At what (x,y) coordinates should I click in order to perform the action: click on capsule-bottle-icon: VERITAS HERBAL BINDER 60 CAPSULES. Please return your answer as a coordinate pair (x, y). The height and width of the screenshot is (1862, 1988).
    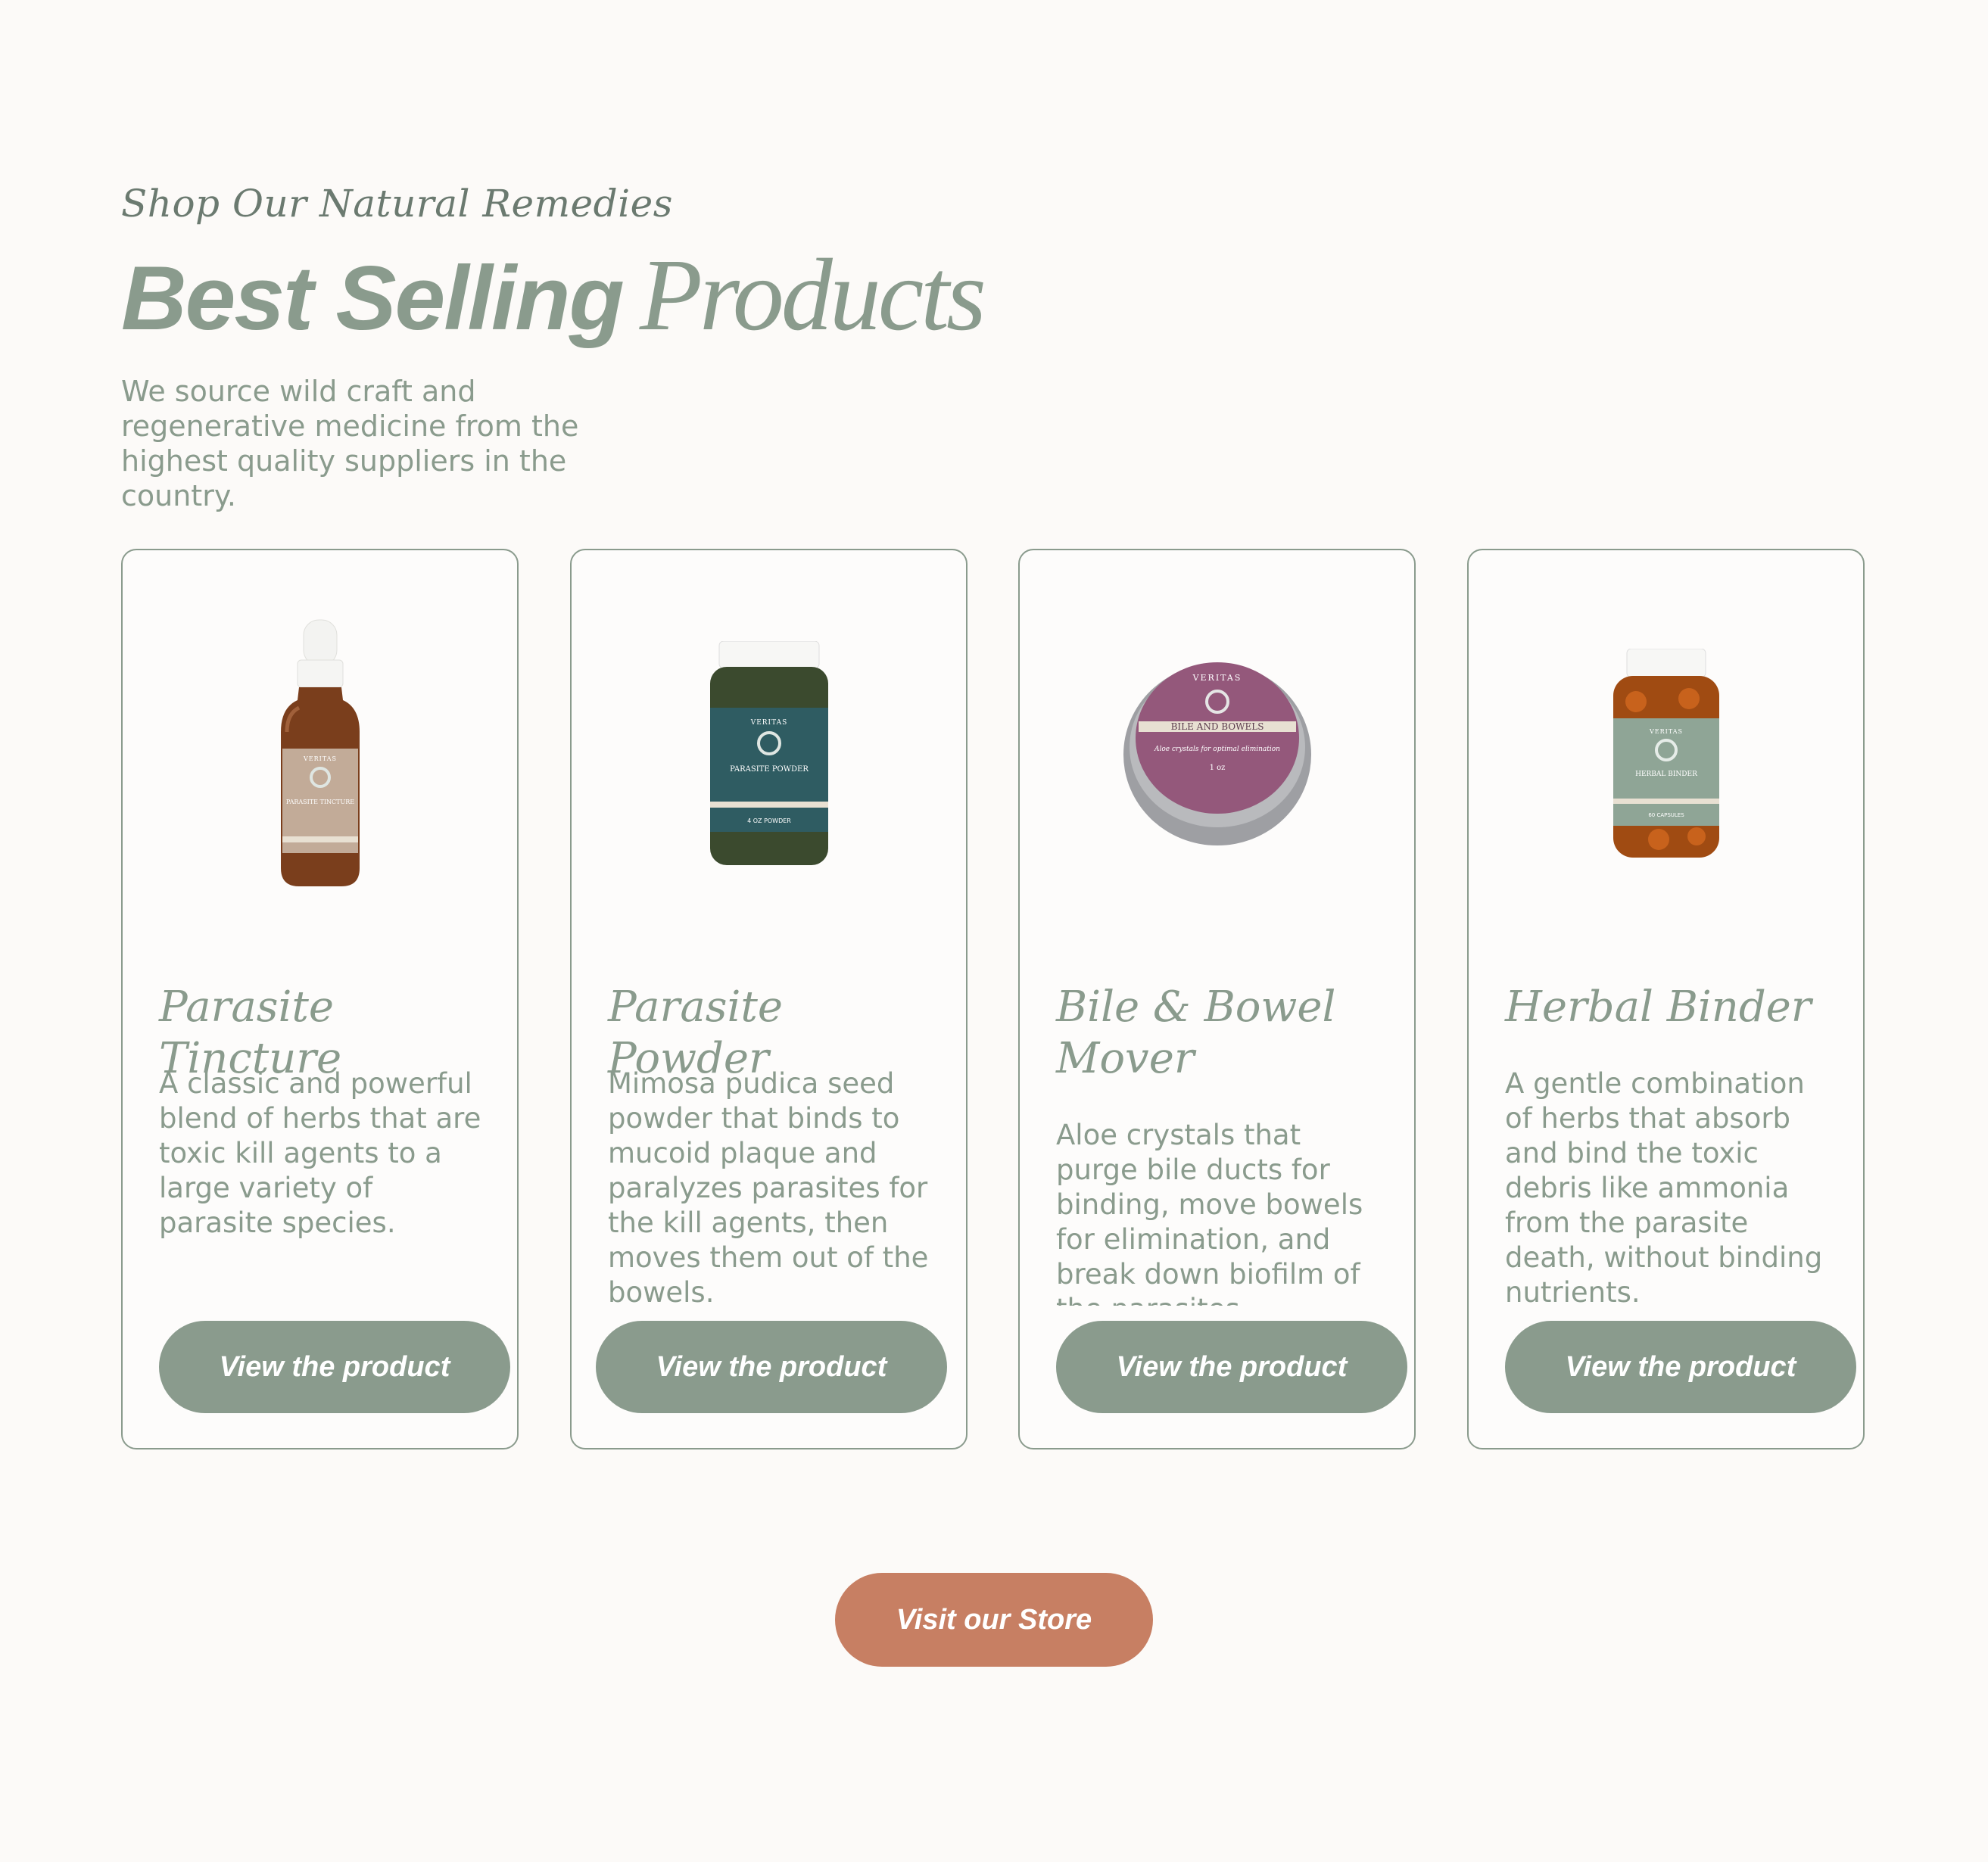
    Looking at the image, I should click on (1666, 754).